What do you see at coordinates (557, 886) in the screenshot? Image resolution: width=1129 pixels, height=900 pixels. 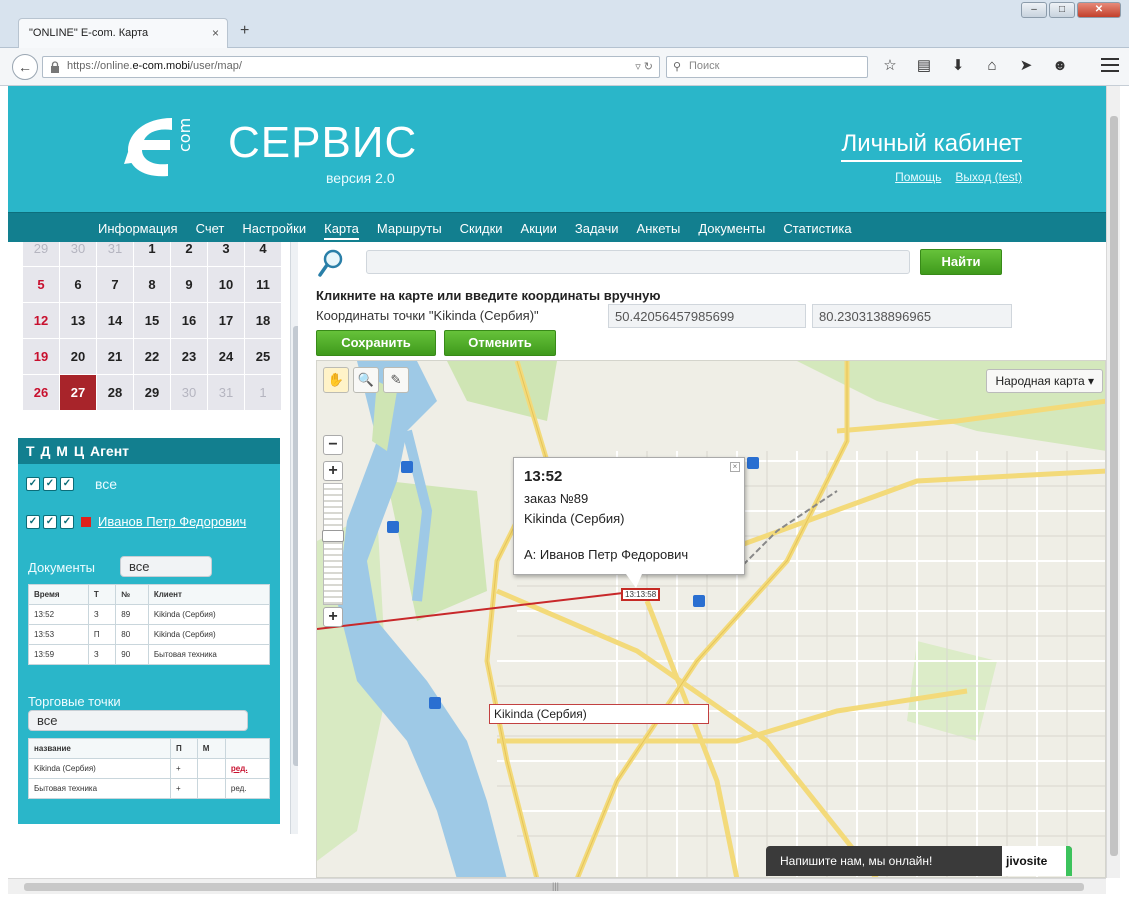 I see `page-horizontal-scrollbar: |||` at bounding box center [557, 886].